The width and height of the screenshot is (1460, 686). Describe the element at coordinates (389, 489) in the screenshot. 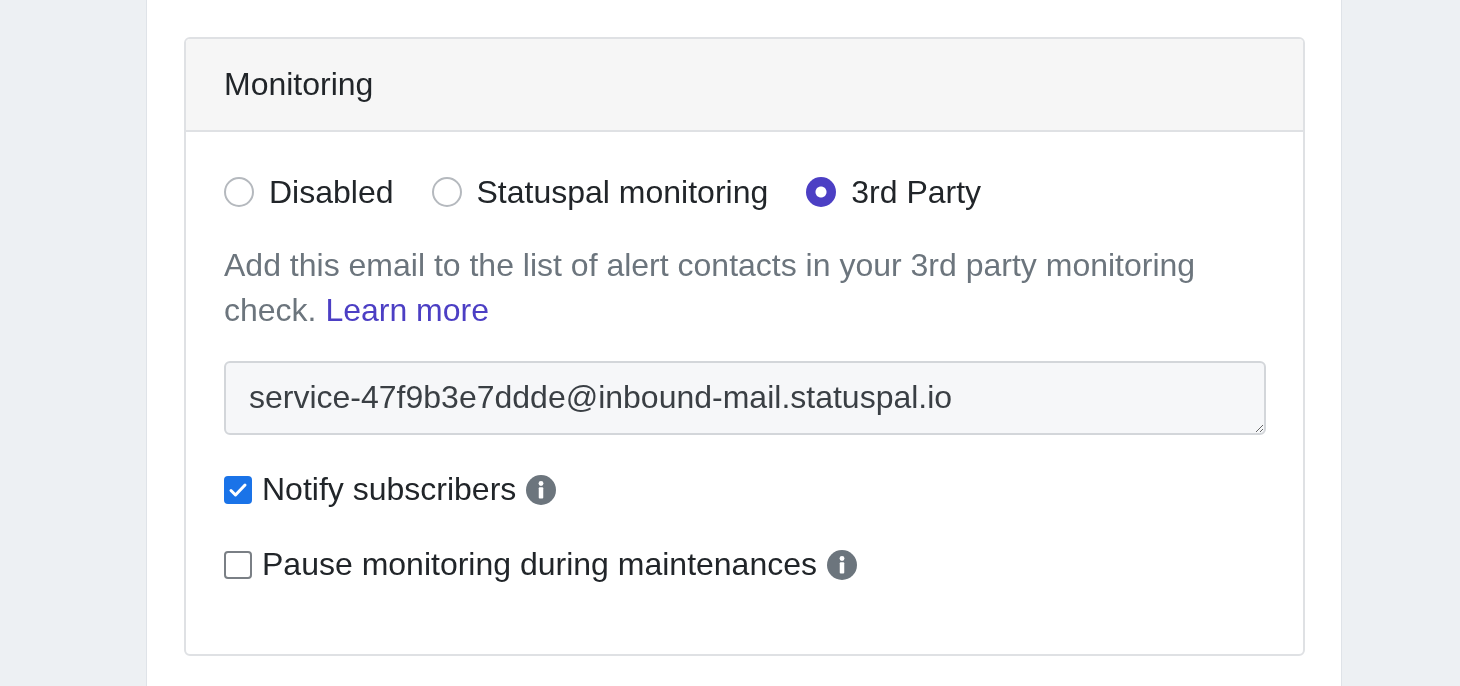

I see `checkbox-label: Notify subscribers` at that location.